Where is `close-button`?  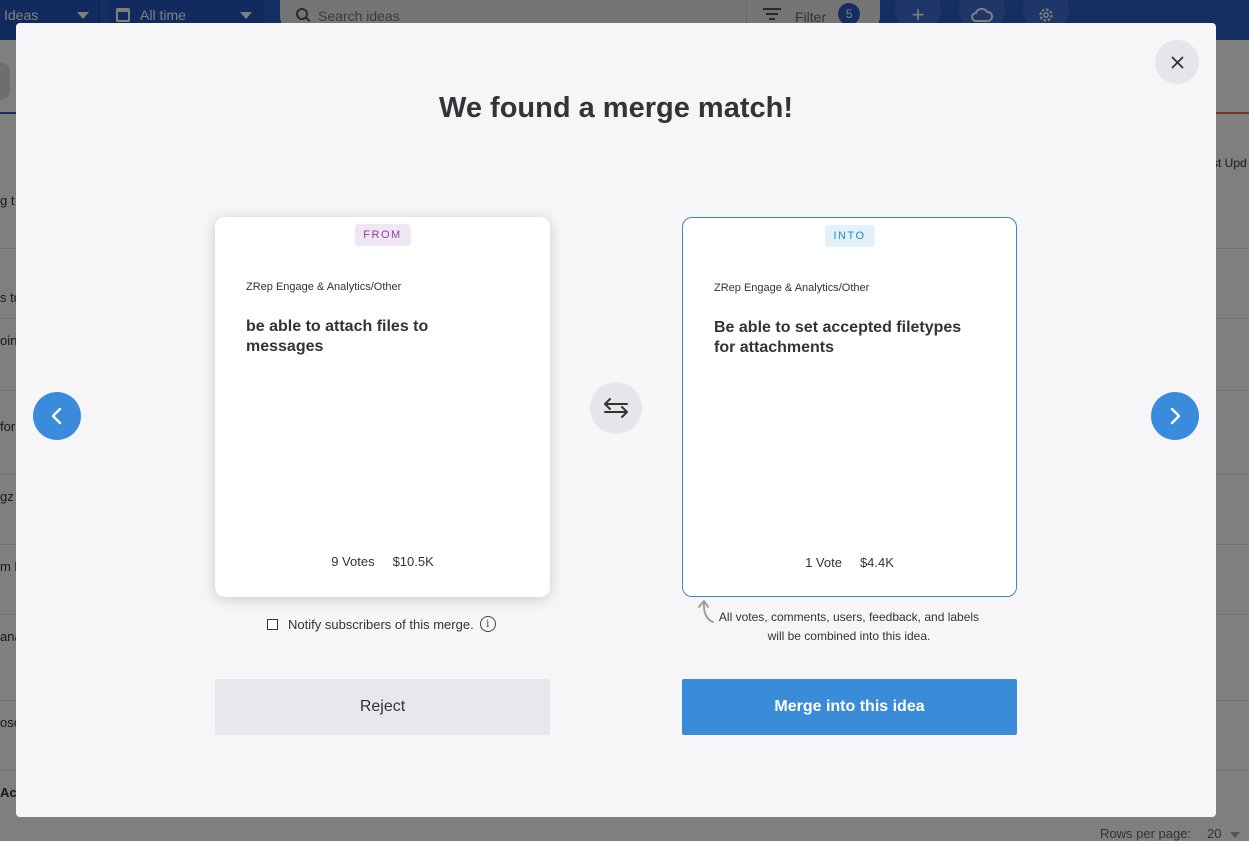 close-button is located at coordinates (1177, 62).